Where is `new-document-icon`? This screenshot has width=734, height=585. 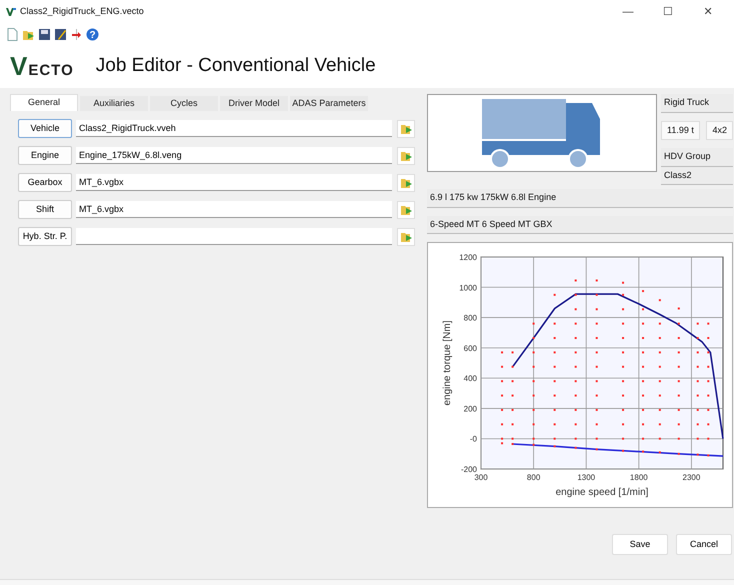 new-document-icon is located at coordinates (12, 34).